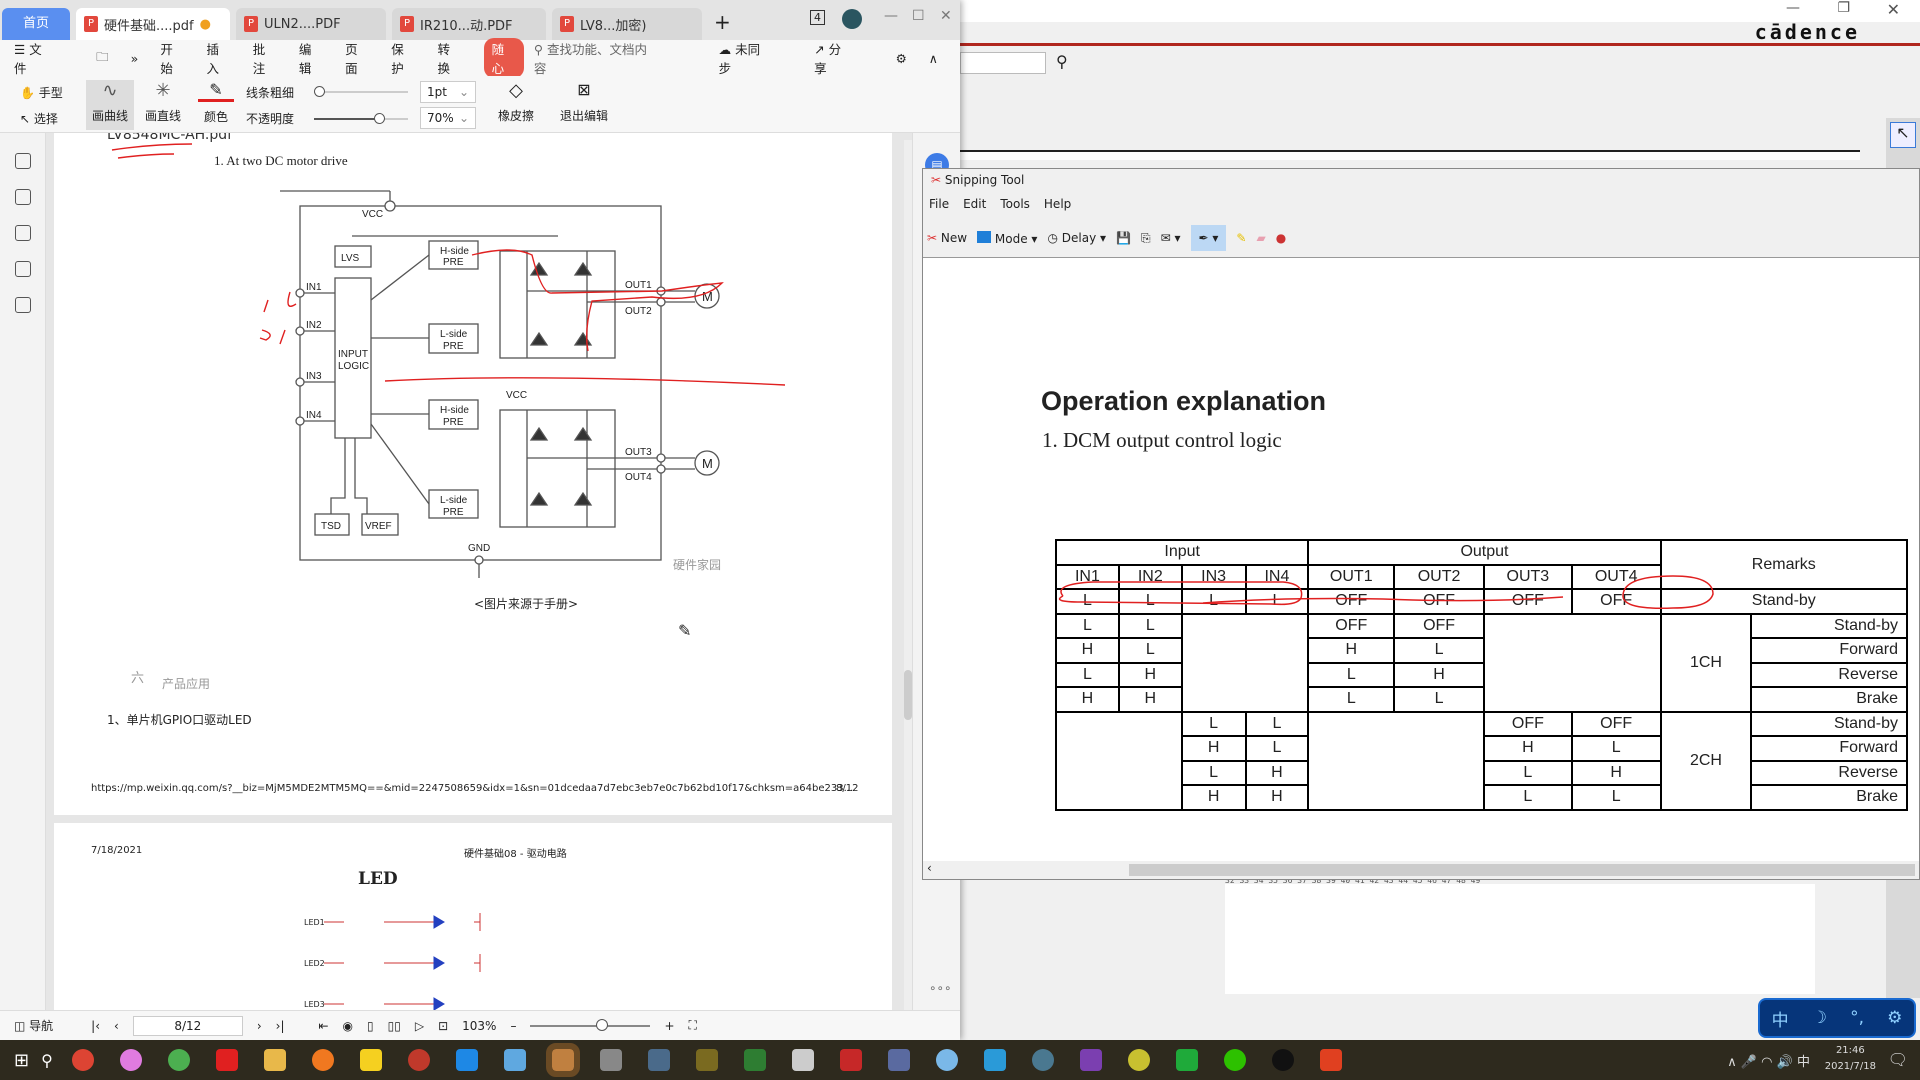 This screenshot has width=1920, height=1080. Describe the element at coordinates (370, 1060) in the screenshot. I see `notes-icon` at that location.